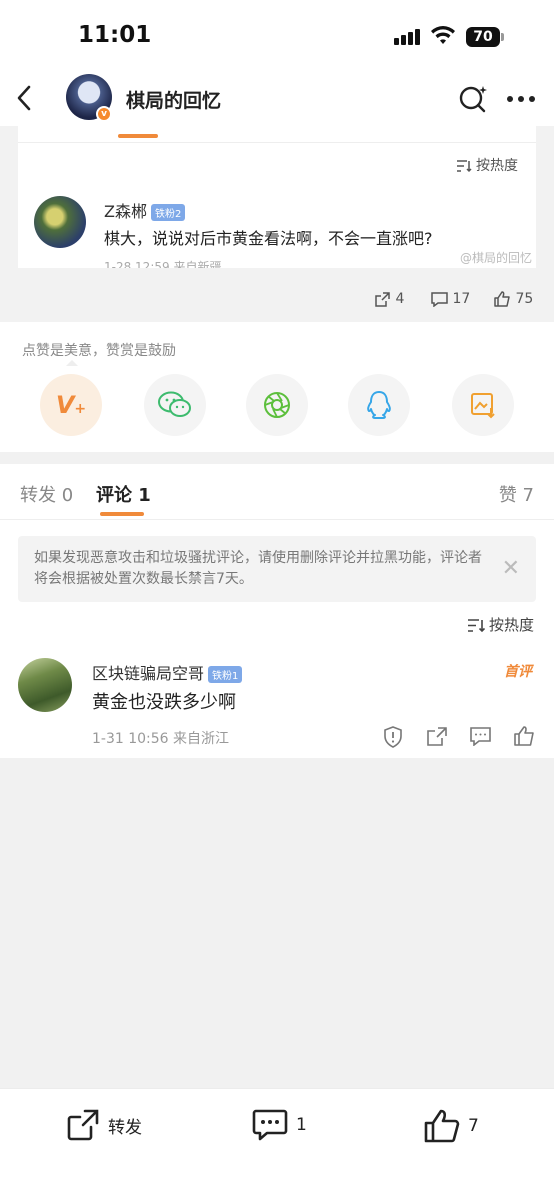  Describe the element at coordinates (513, 299) in the screenshot. I see `post-like-stat: 75` at that location.